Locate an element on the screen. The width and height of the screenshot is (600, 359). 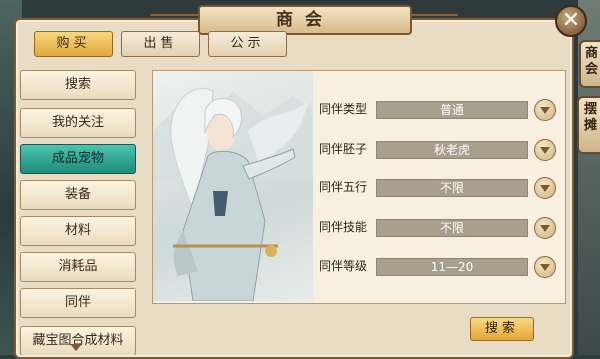
filter-label-embryo: 同伴胚子 is located at coordinates (343, 149).